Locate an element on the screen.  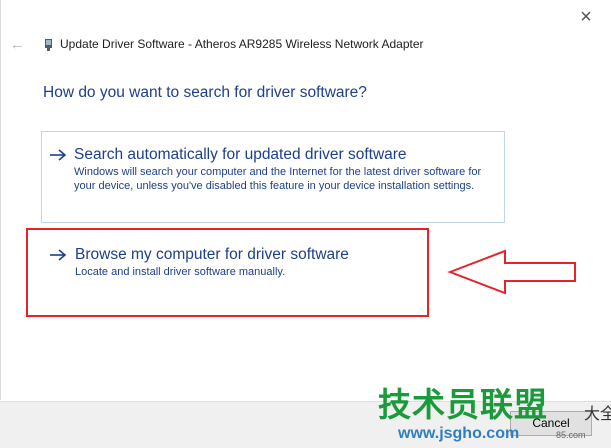
close-button: × is located at coordinates (586, 17).